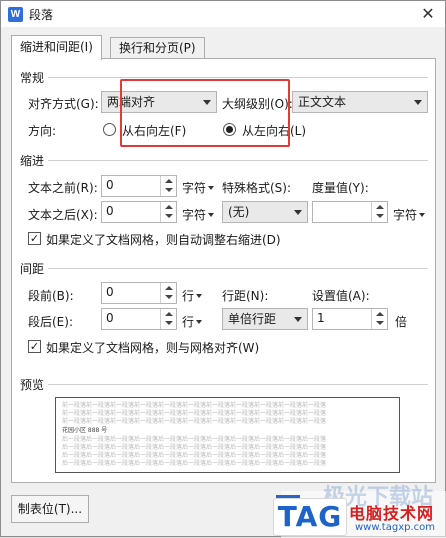 The width and height of the screenshot is (446, 538). Describe the element at coordinates (205, 113) in the screenshot. I see `annotation-highlight-box` at that location.